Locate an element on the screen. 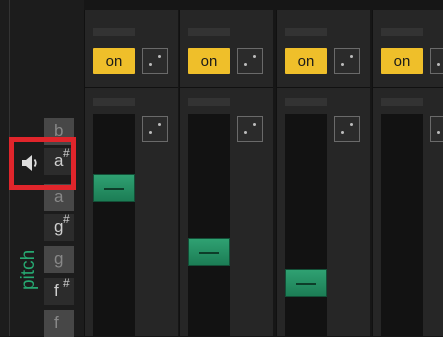 The height and width of the screenshot is (337, 443). key-g: g is located at coordinates (59, 259).